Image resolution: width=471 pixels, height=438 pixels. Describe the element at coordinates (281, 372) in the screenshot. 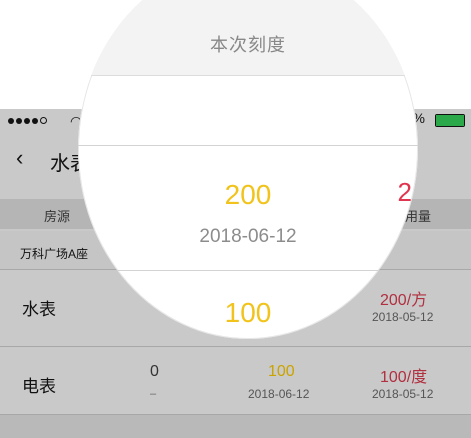

I see `row-current: 100` at that location.